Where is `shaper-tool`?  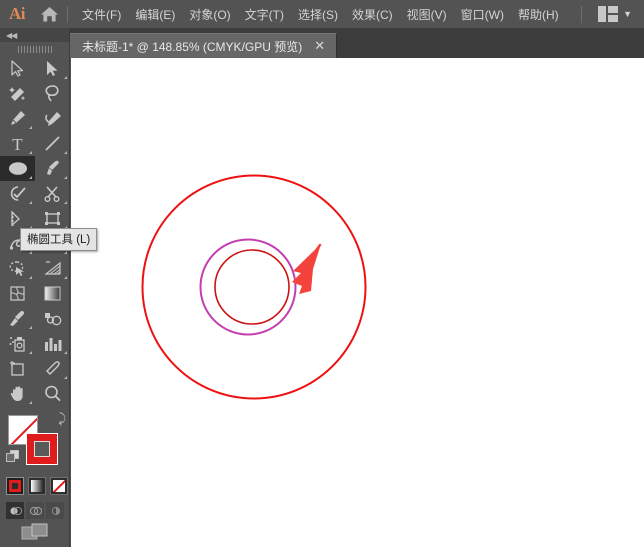 shaper-tool is located at coordinates (17, 193).